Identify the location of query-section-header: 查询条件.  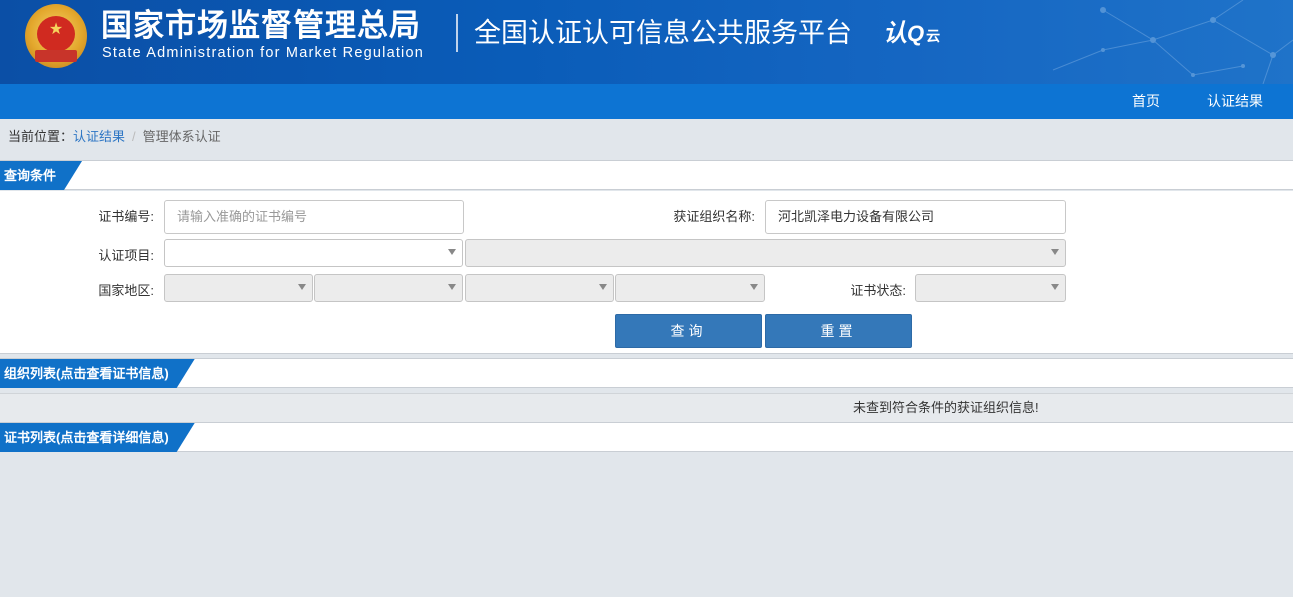
(646, 175).